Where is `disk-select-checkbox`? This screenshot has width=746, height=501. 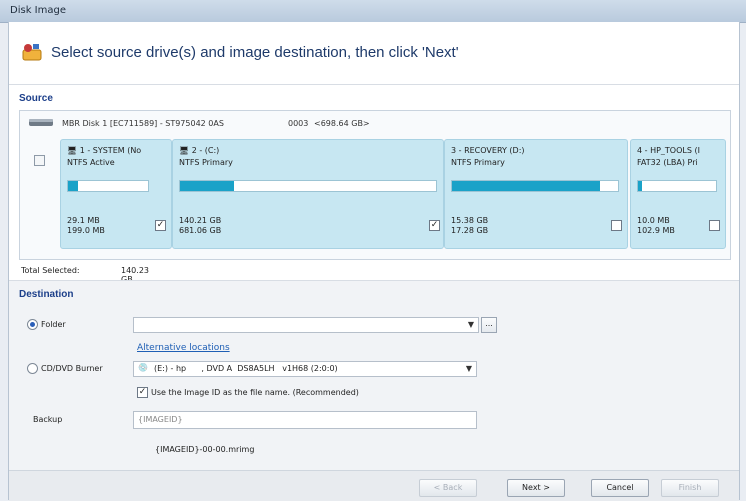
disk-select-checkbox is located at coordinates (39, 160).